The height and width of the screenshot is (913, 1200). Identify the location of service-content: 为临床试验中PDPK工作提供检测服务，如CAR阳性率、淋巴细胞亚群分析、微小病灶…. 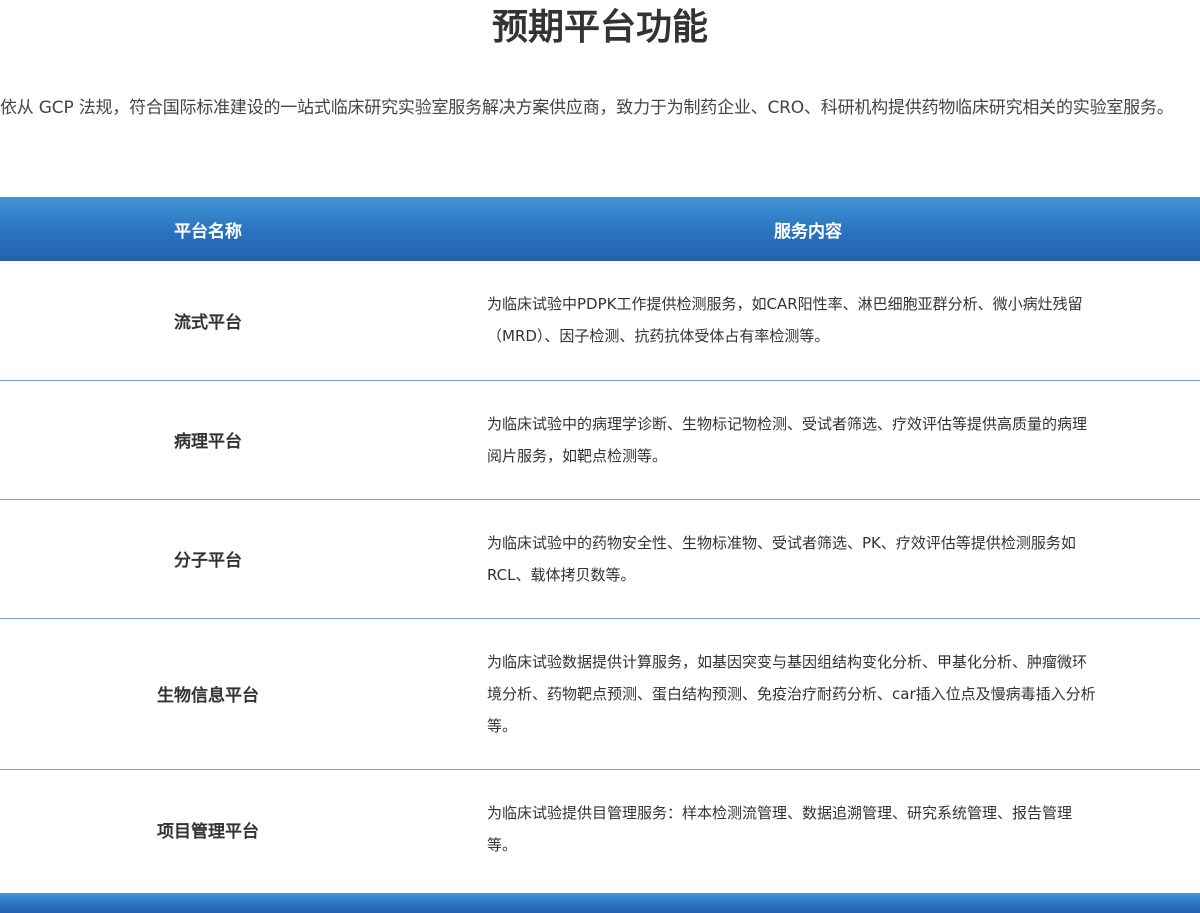
(785, 320).